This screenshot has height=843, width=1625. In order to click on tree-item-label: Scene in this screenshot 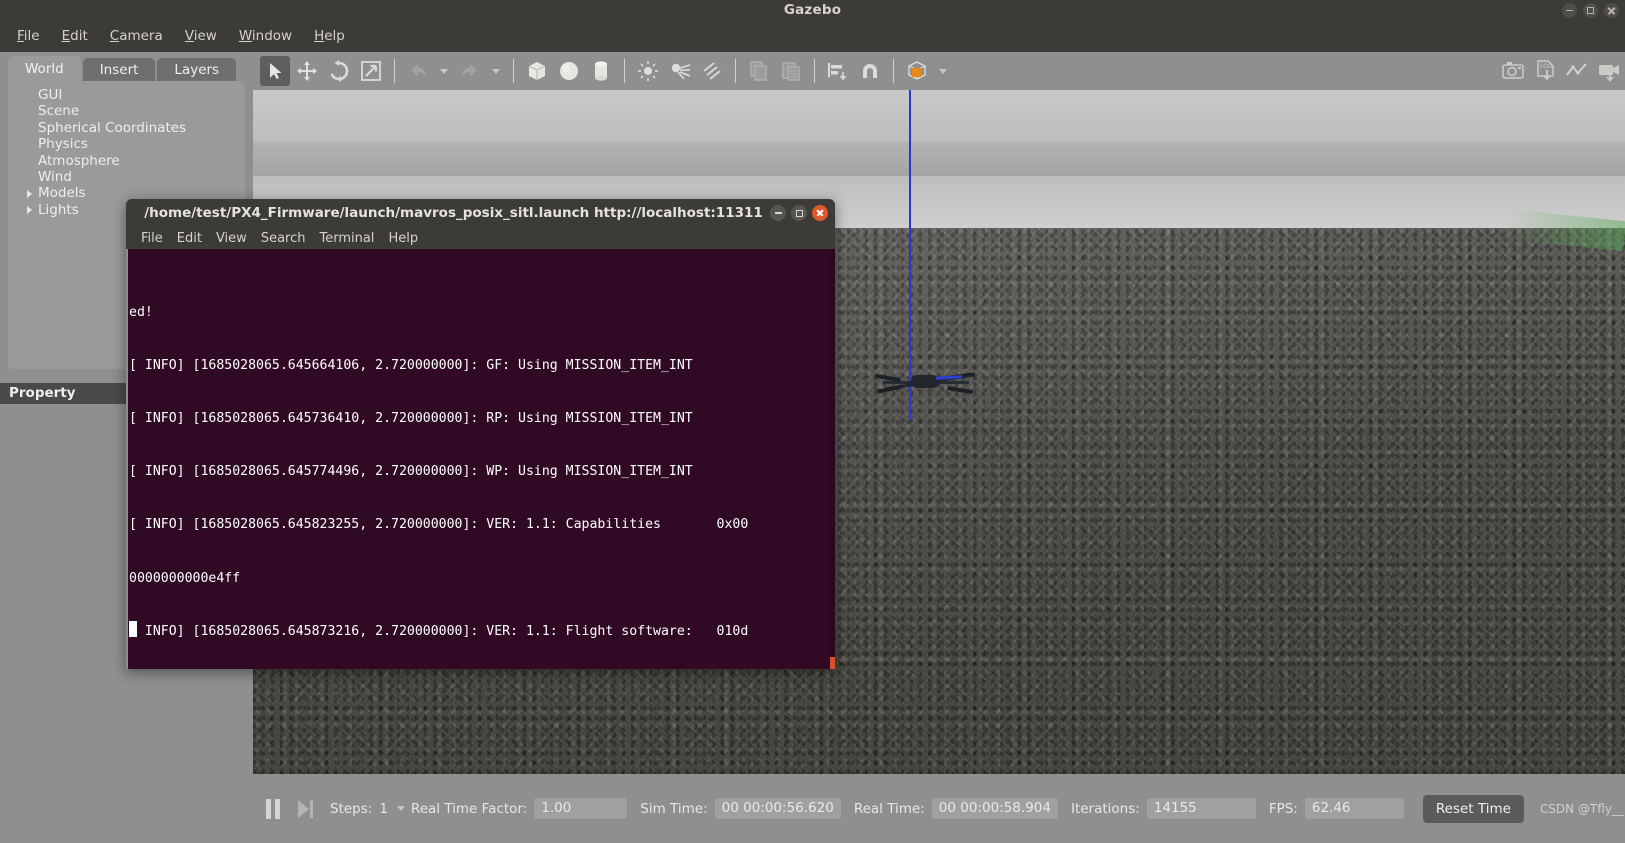, I will do `click(59, 111)`.